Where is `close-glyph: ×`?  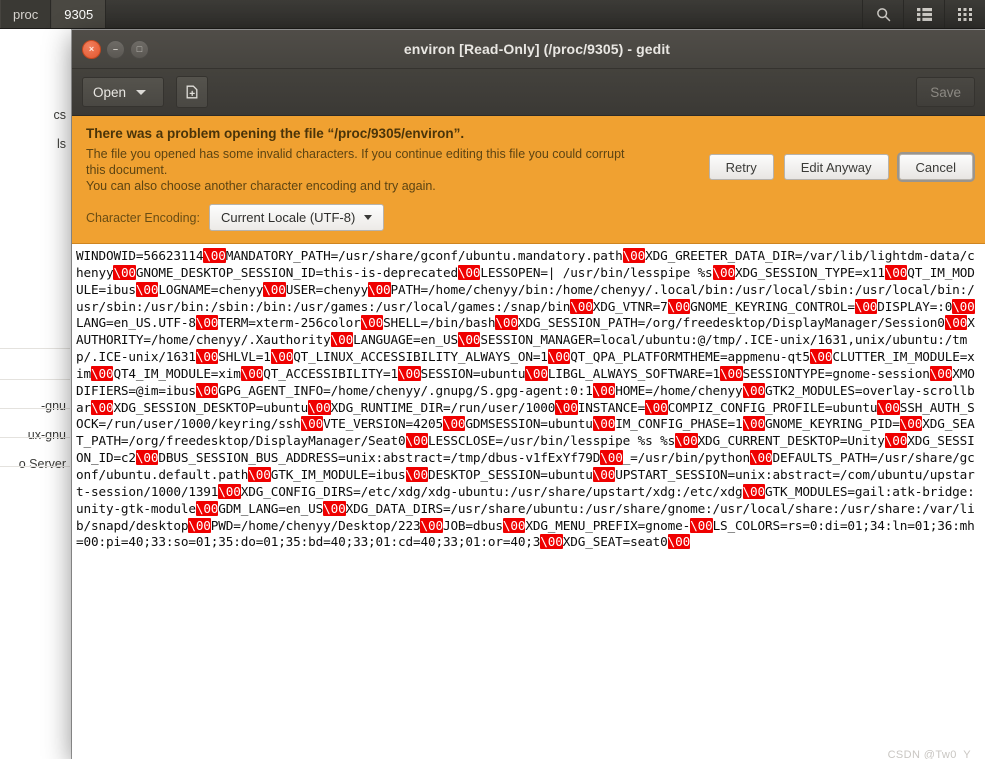 close-glyph: × is located at coordinates (91, 48).